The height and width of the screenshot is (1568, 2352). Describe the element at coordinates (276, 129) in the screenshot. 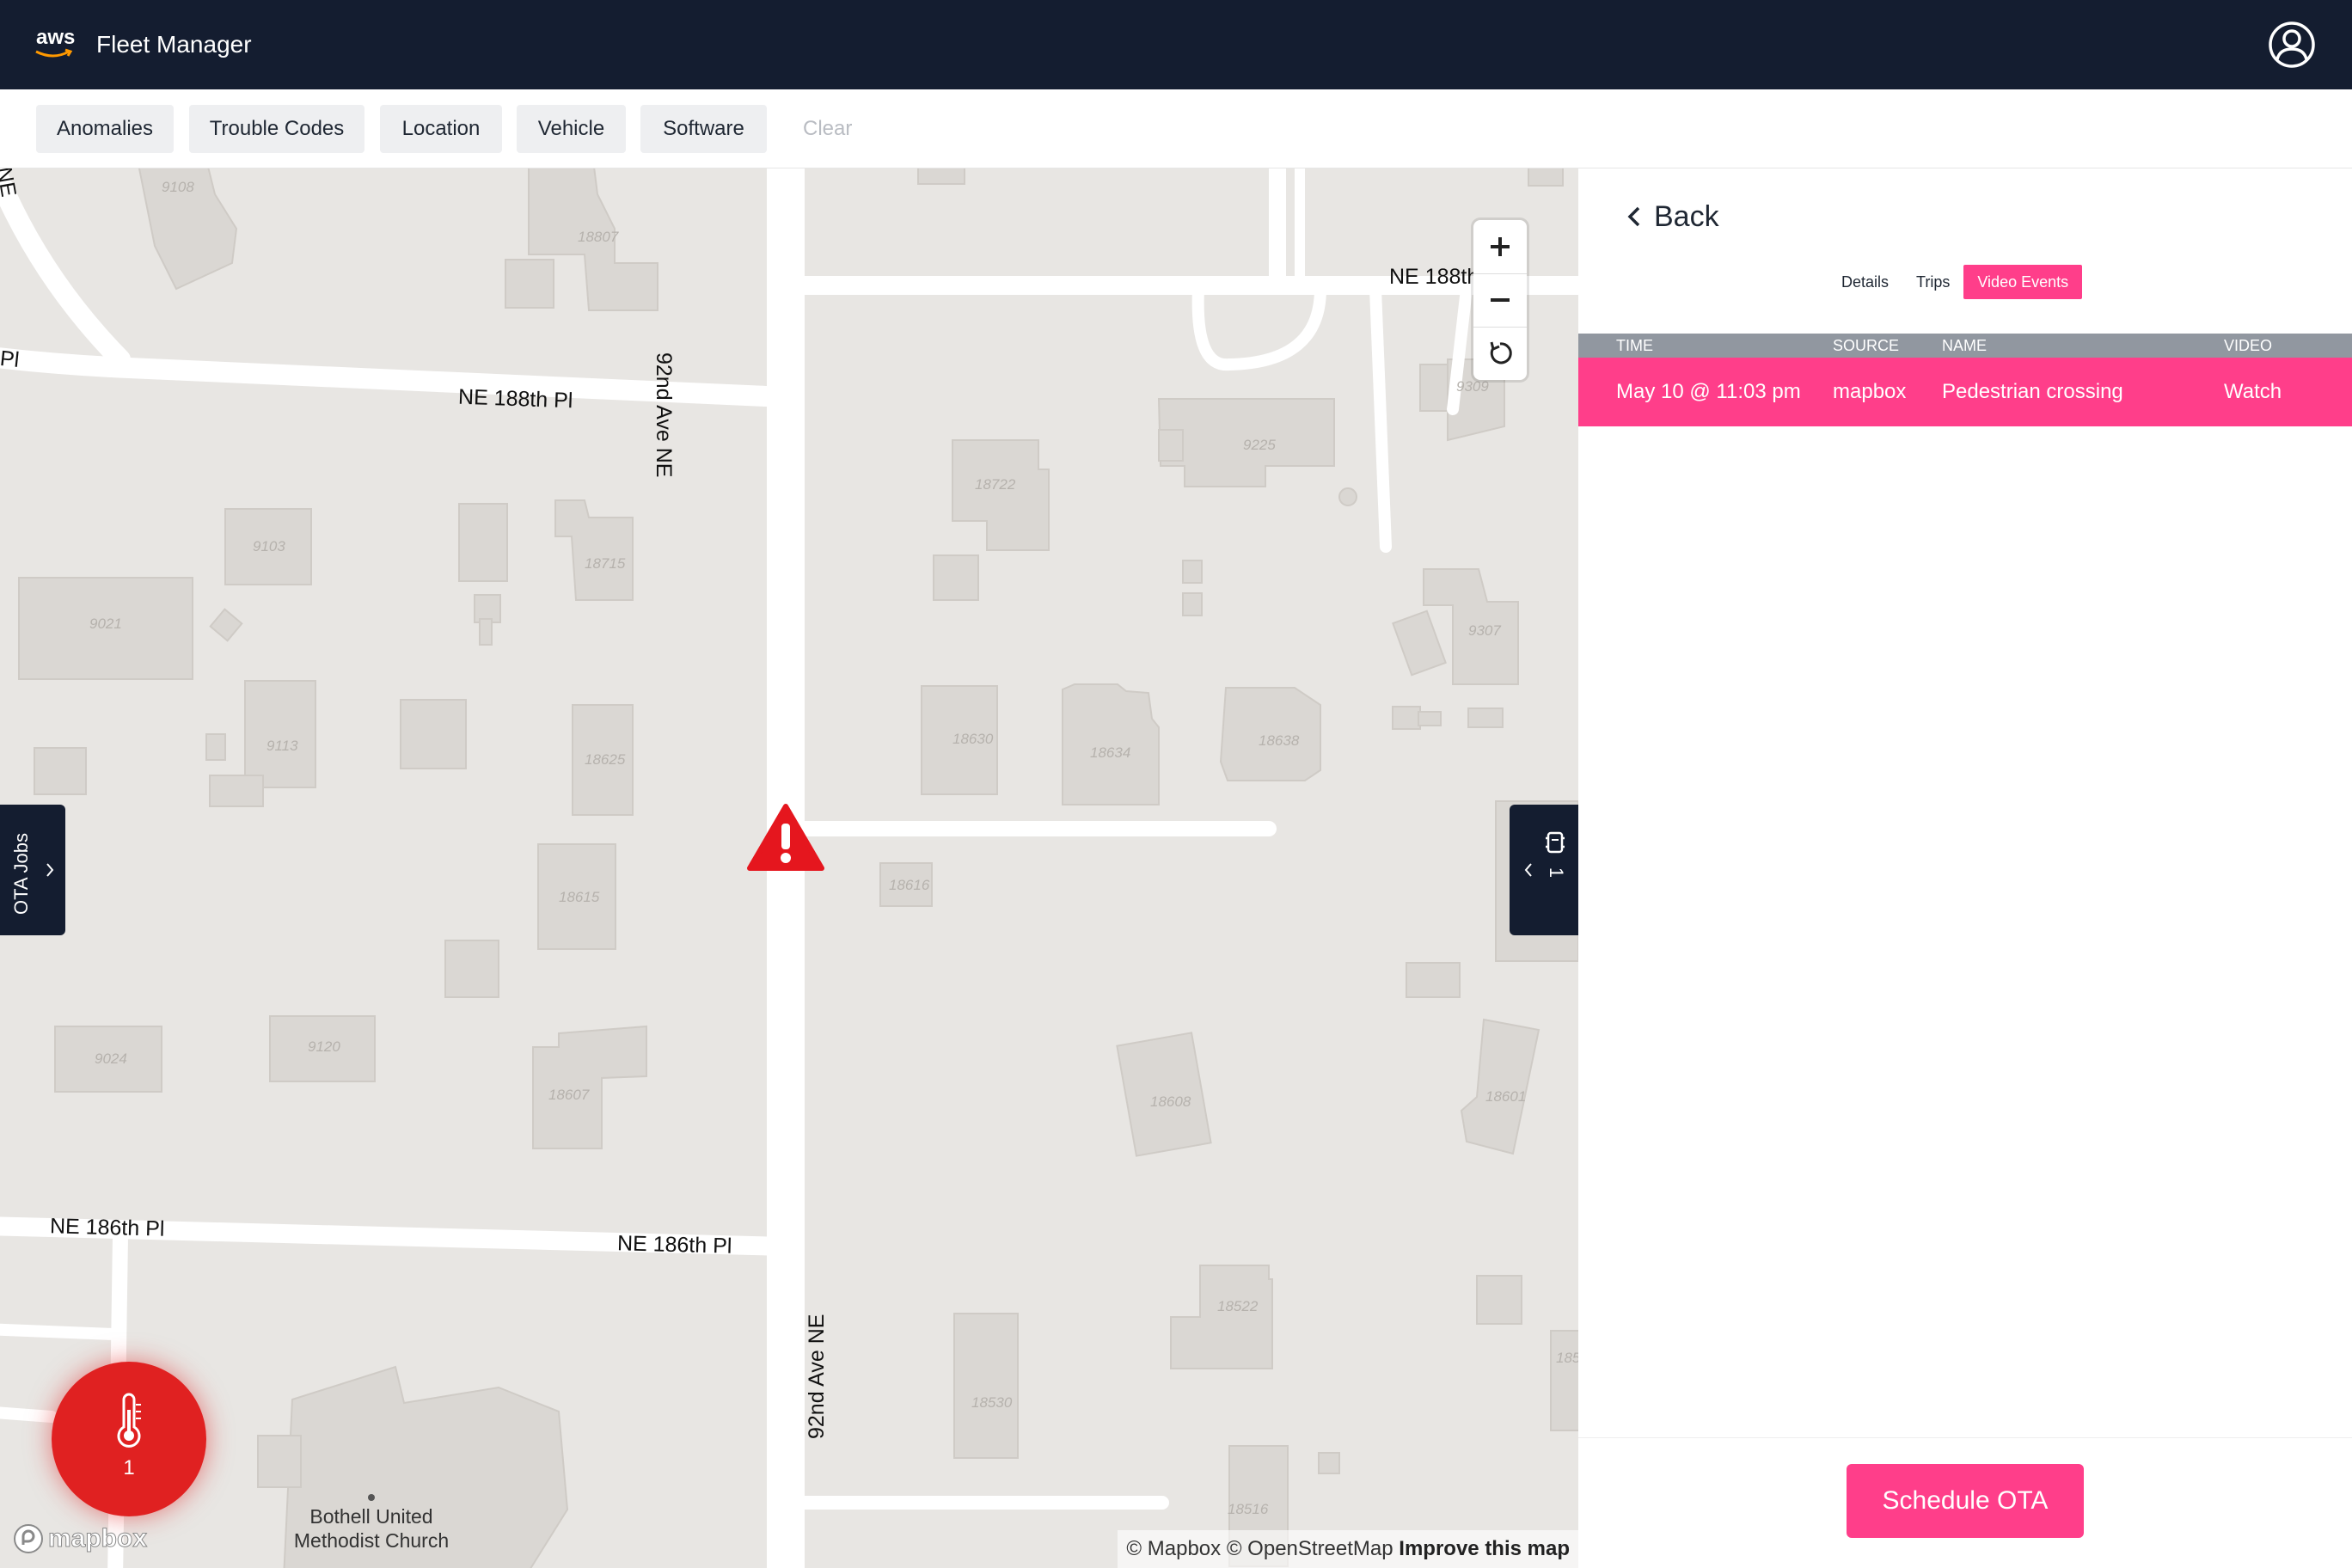

I see `filter-trouble-codes-button: Trouble Codes` at that location.